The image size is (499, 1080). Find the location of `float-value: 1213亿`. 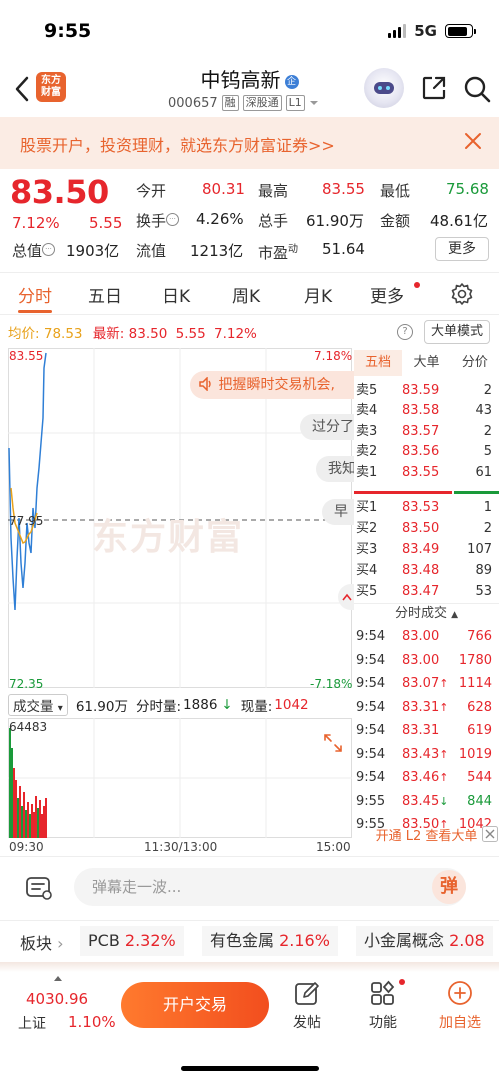

float-value: 1213亿 is located at coordinates (217, 251).